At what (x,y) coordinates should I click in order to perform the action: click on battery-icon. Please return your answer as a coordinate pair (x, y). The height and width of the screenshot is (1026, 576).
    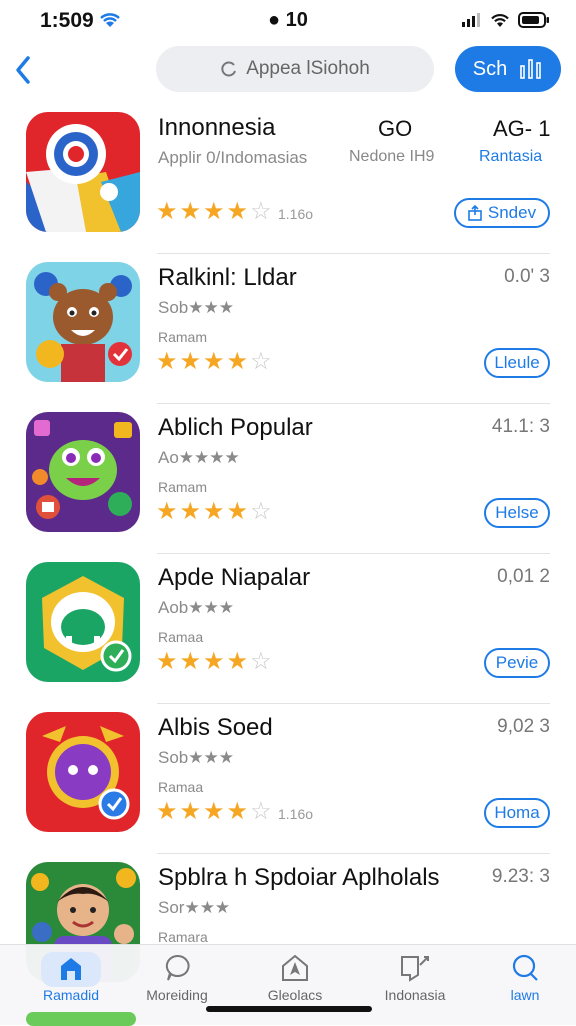
    Looking at the image, I should click on (533, 20).